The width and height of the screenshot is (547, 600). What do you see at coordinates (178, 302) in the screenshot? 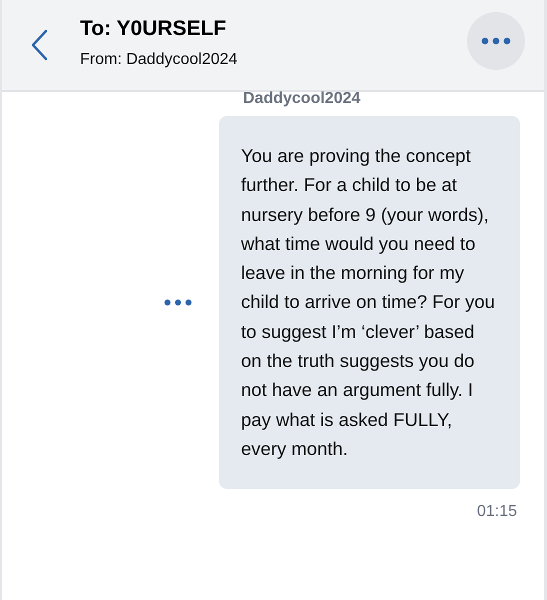
I see `message-options-icon` at bounding box center [178, 302].